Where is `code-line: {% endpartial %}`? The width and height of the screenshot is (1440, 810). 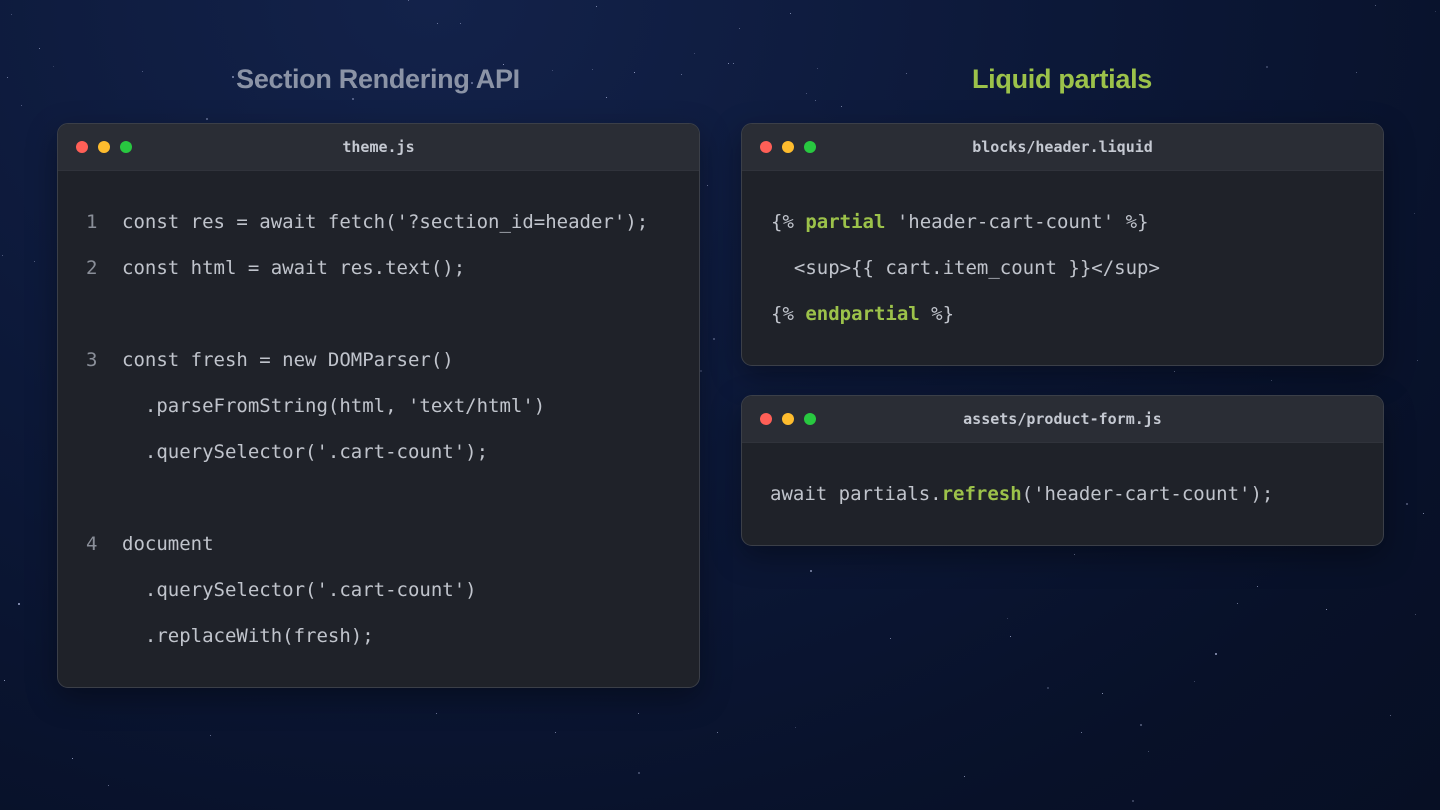
code-line: {% endpartial %} is located at coordinates (862, 314).